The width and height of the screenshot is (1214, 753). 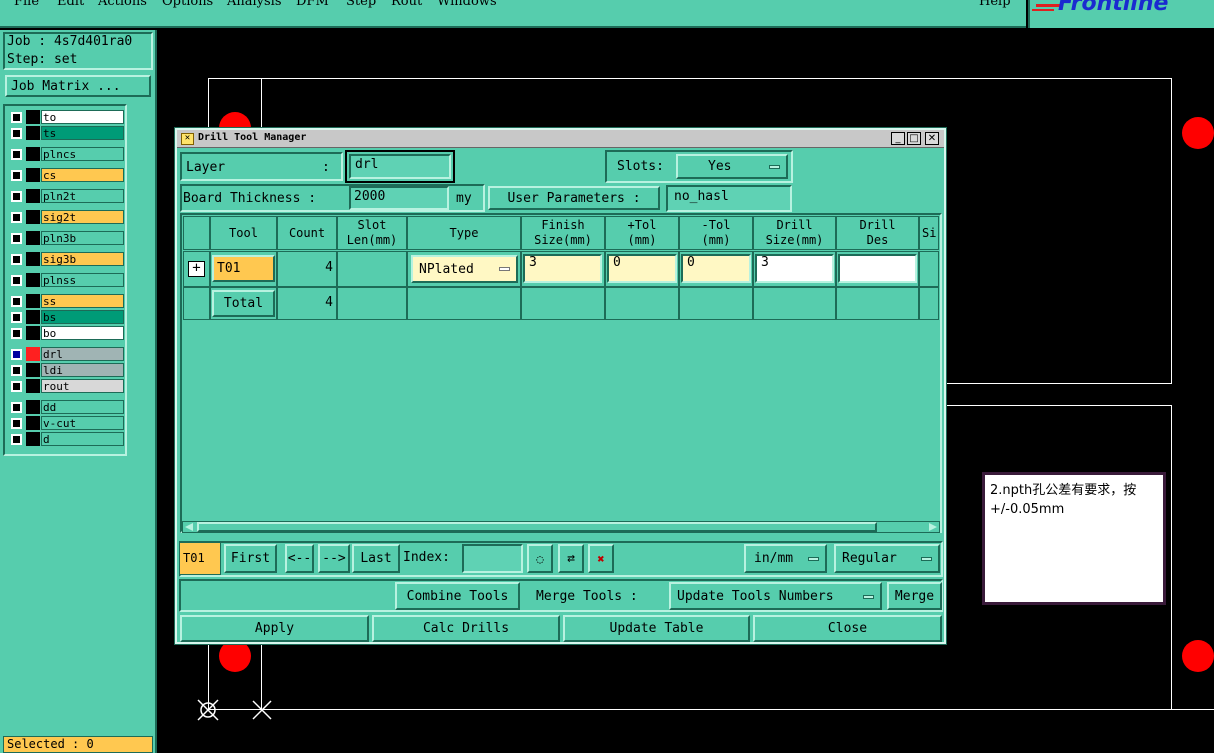 What do you see at coordinates (914, 596) in the screenshot?
I see `merge-button: Merge` at bounding box center [914, 596].